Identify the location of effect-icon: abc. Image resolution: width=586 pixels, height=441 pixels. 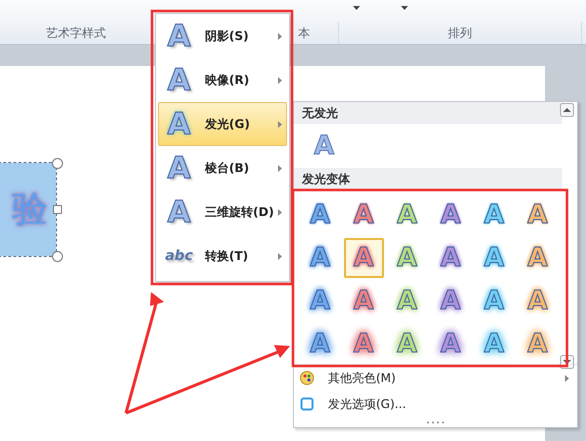
(179, 256).